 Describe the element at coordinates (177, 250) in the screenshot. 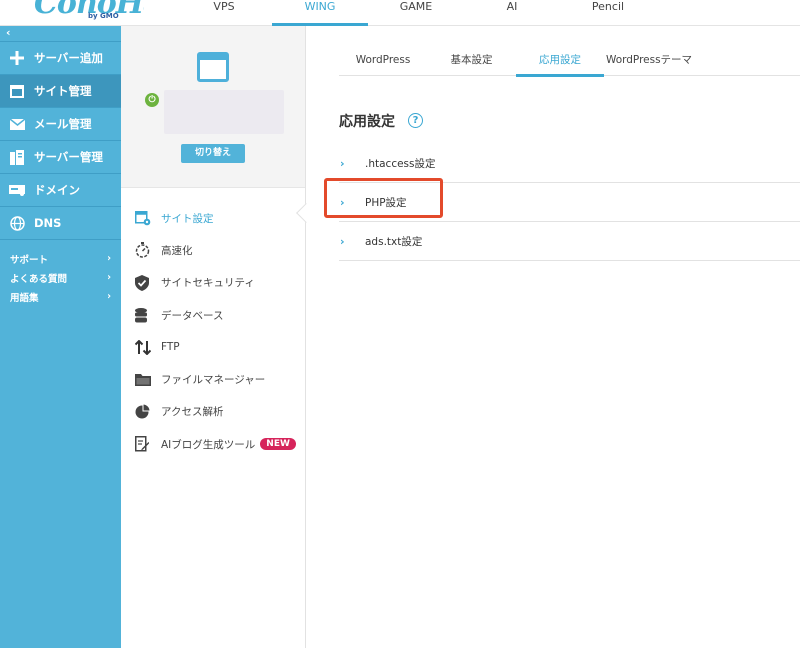

I see `site-menu-label: 高速化` at that location.